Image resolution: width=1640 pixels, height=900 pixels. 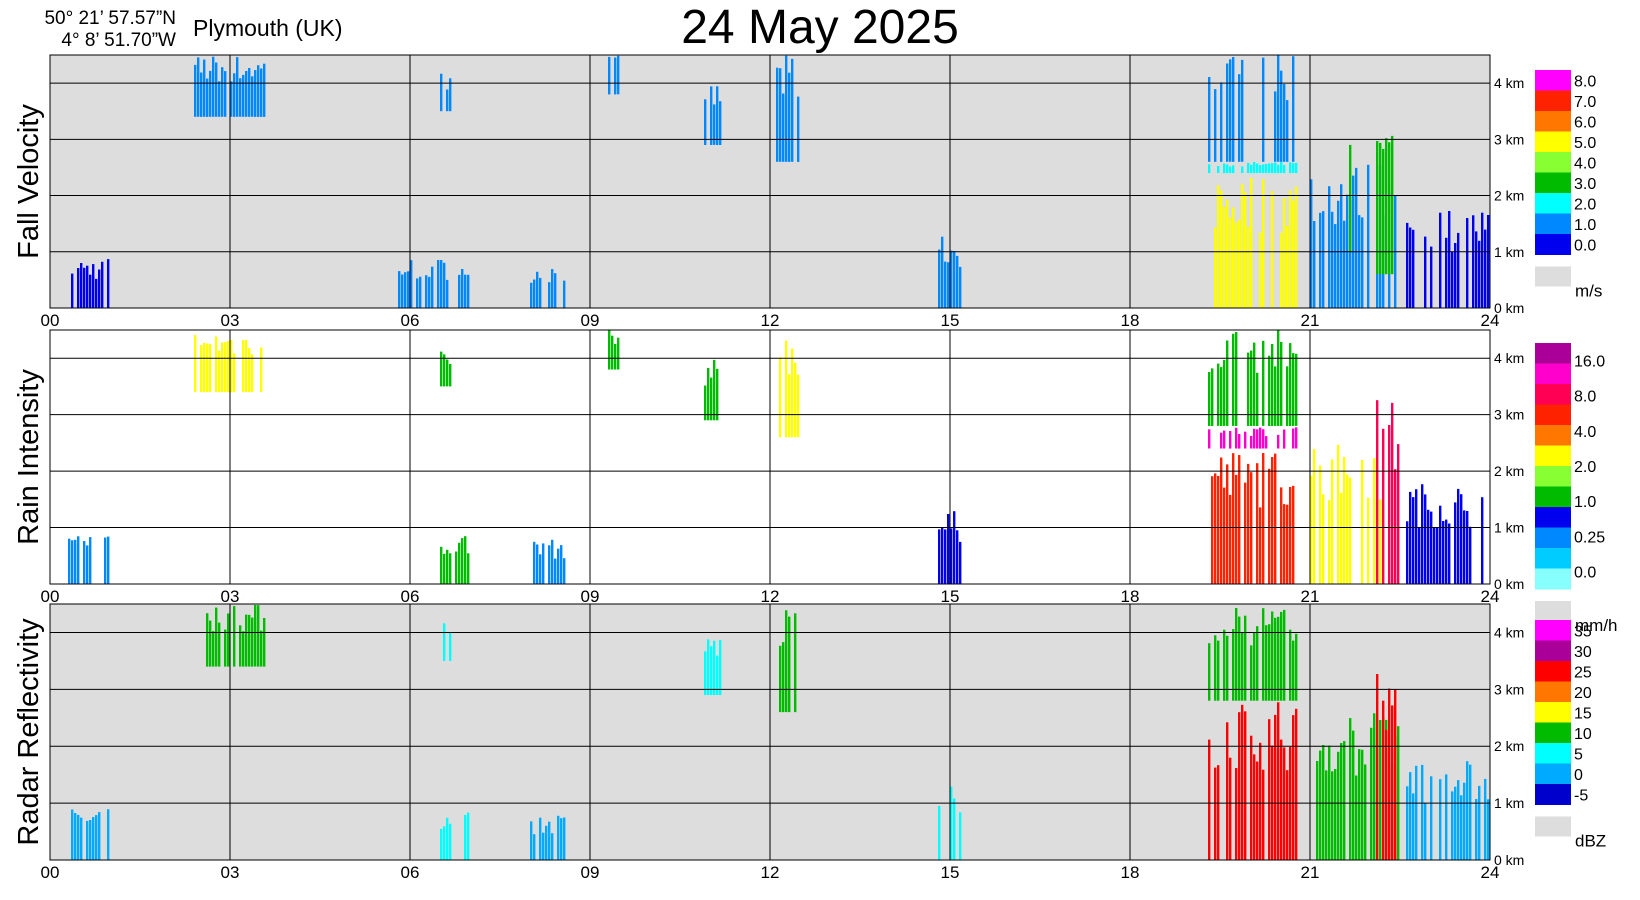 What do you see at coordinates (1509, 584) in the screenshot?
I see `y-tick-label: 0 km` at bounding box center [1509, 584].